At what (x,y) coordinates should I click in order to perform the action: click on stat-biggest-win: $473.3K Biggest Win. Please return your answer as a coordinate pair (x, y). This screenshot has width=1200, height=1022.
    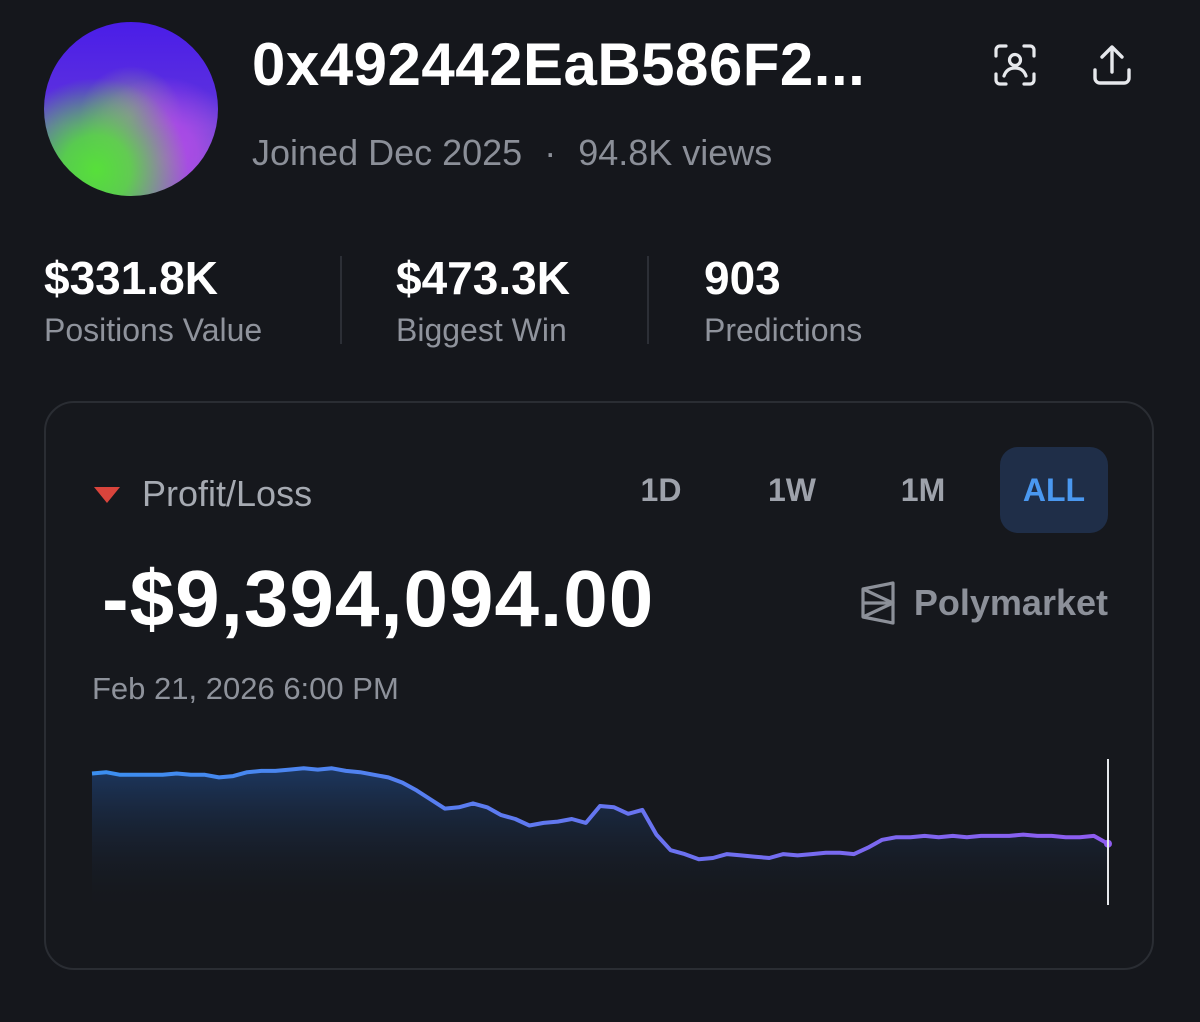
    Looking at the image, I should click on (483, 299).